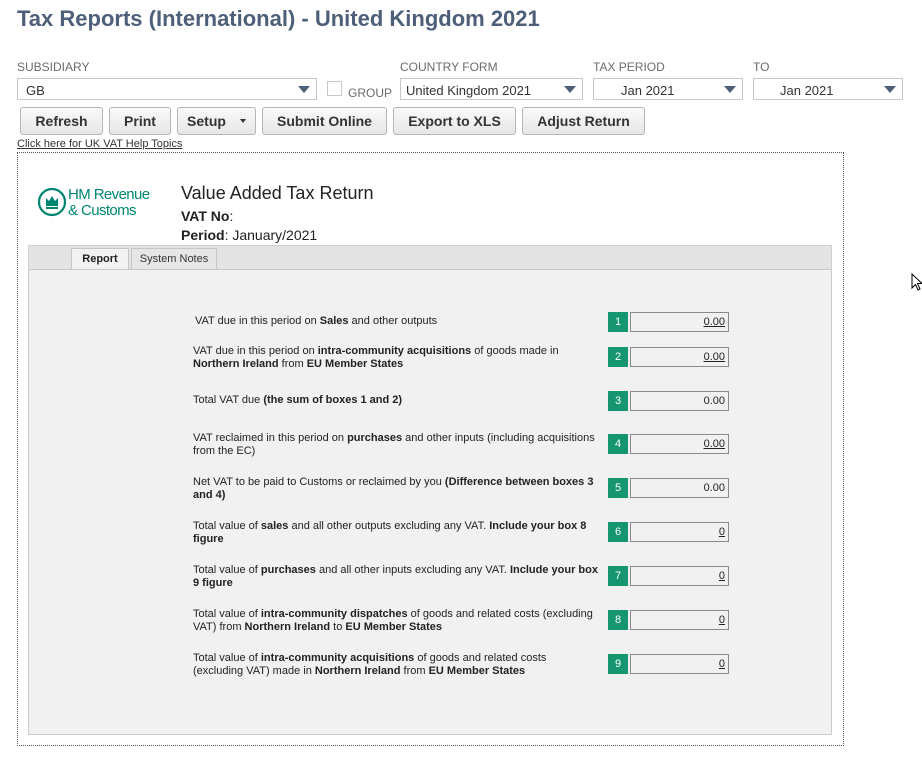 The width and height of the screenshot is (922, 763). What do you see at coordinates (679, 532) in the screenshot?
I see `box-6-value: 0` at bounding box center [679, 532].